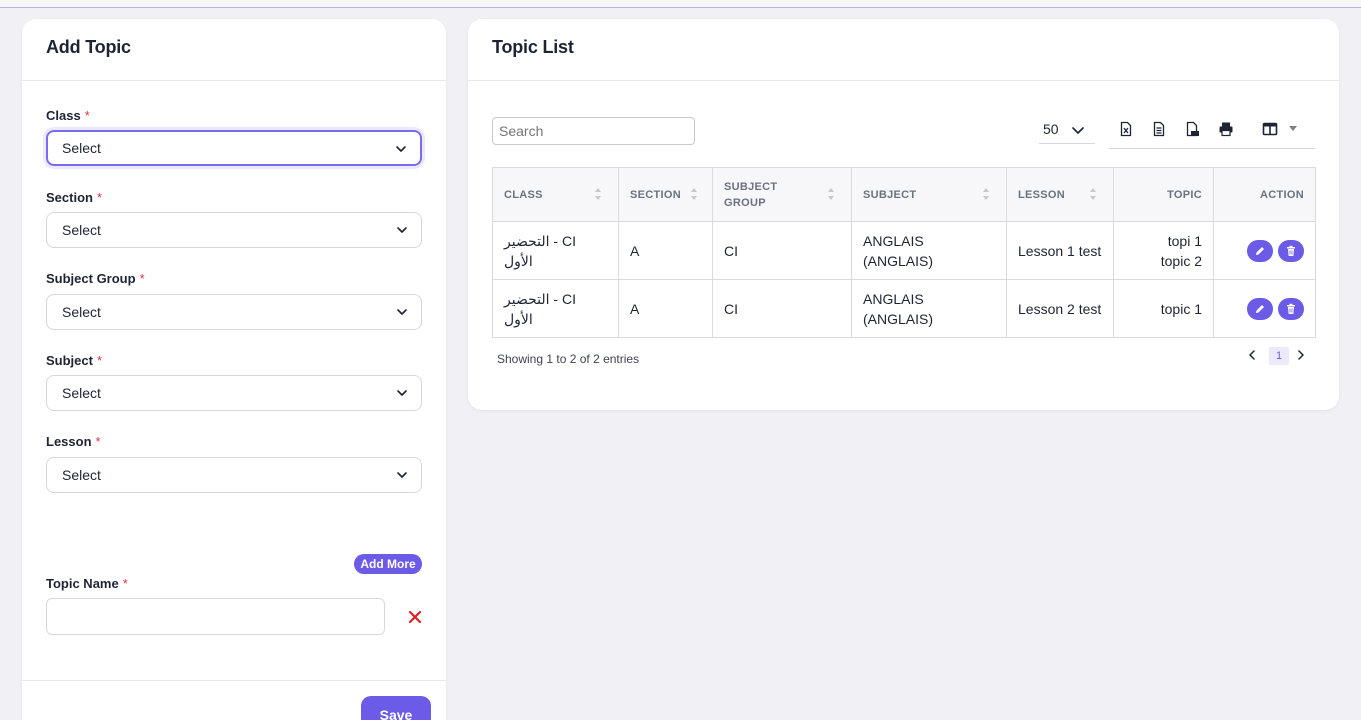  What do you see at coordinates (929, 194) in the screenshot?
I see `column-header-subject: SUBJECT` at bounding box center [929, 194].